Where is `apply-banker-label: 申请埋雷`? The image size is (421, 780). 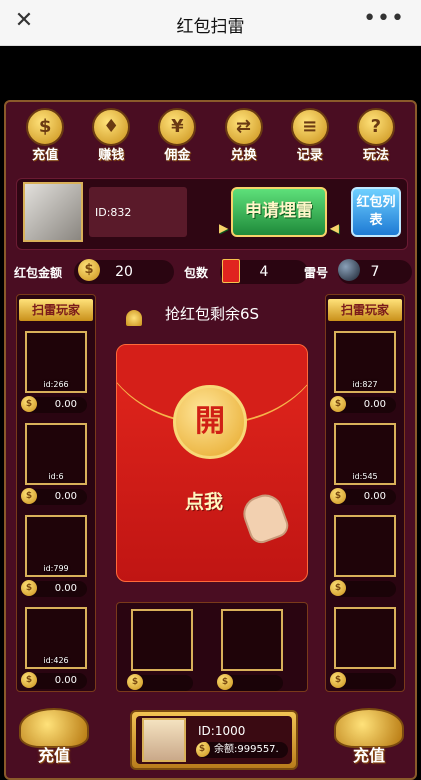
apply-banker-label: 申请埋雷 is located at coordinates (279, 211).